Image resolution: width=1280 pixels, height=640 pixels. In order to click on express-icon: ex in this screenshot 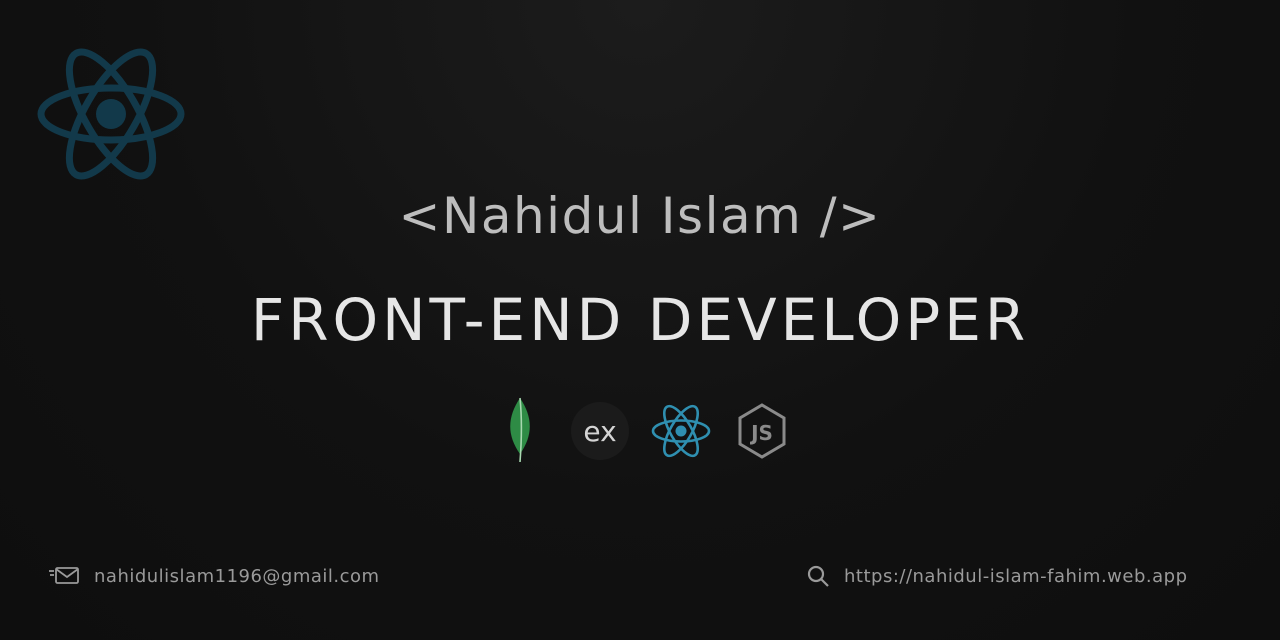, I will do `click(600, 431)`.